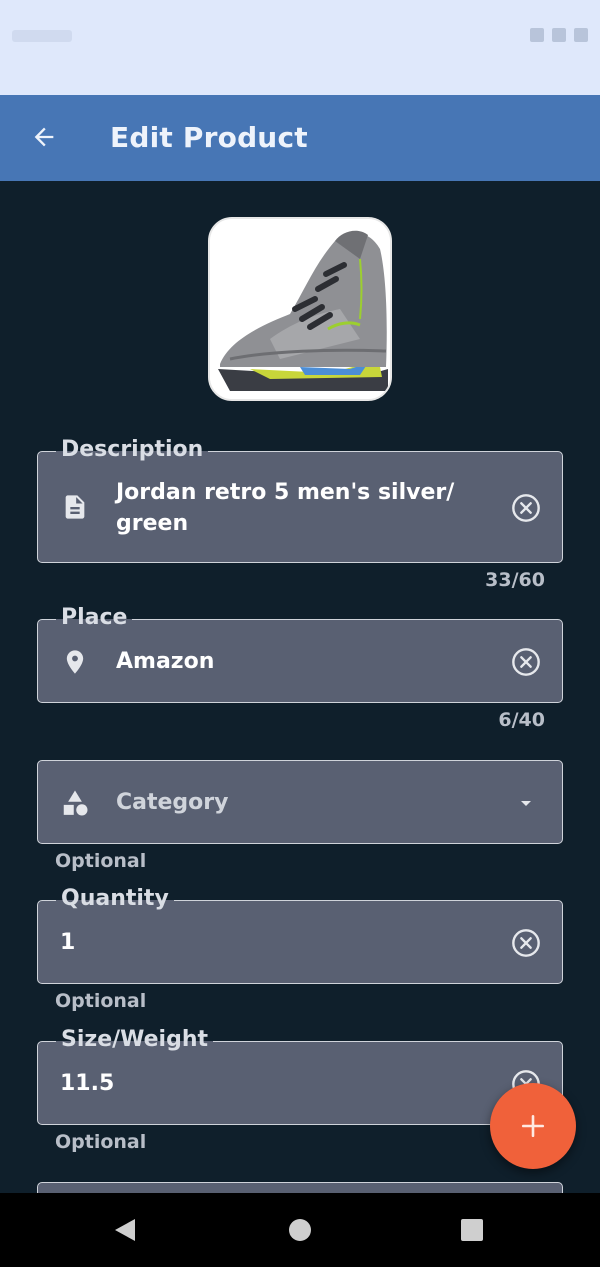 This screenshot has width=600, height=1267. I want to click on circle-home-icon, so click(300, 1230).